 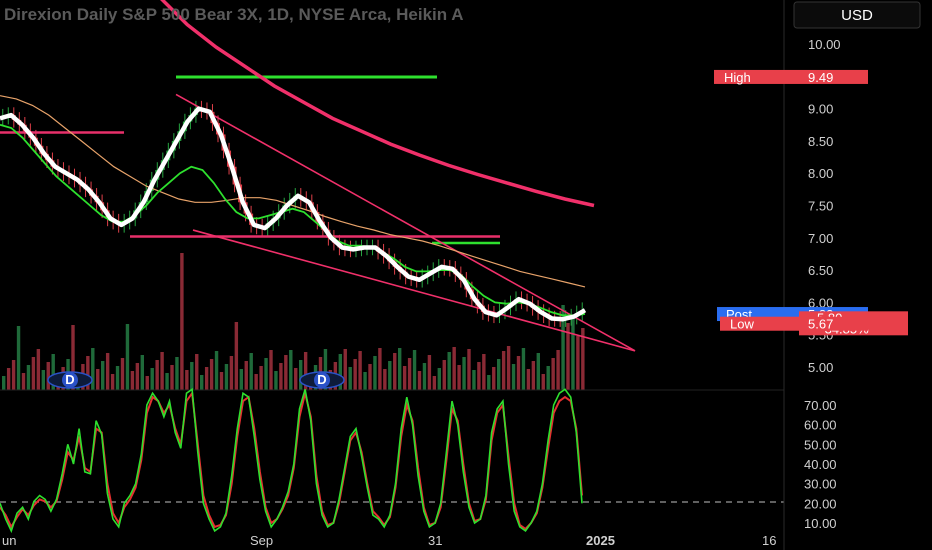 I want to click on stoch-tick-label: 70.00, so click(x=820, y=405).